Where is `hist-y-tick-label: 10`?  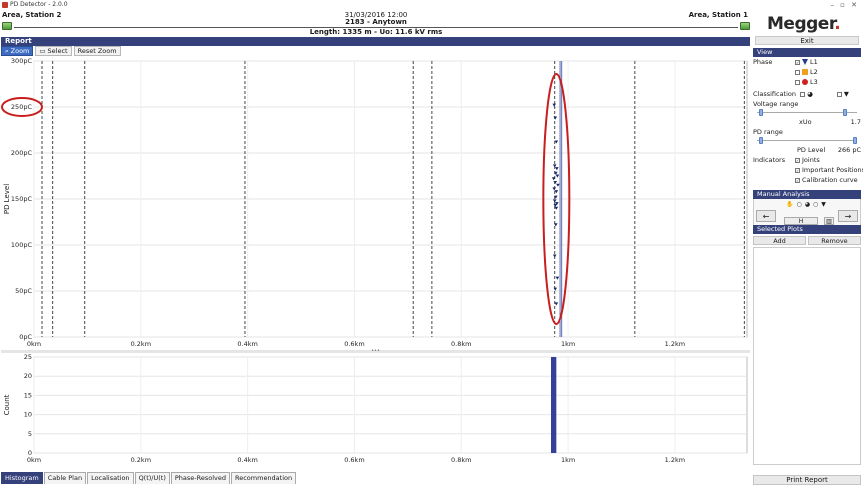 hist-y-tick-label: 10 is located at coordinates (28, 415).